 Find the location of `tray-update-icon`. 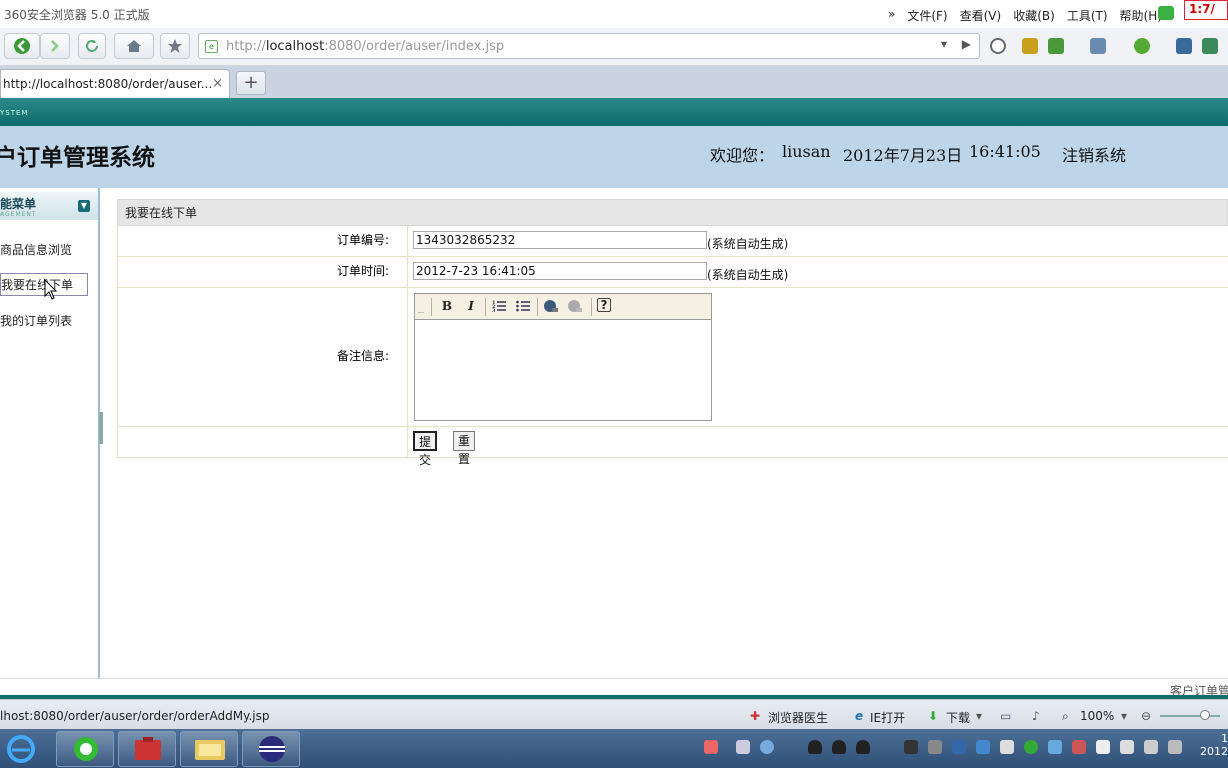

tray-update-icon is located at coordinates (1055, 747).